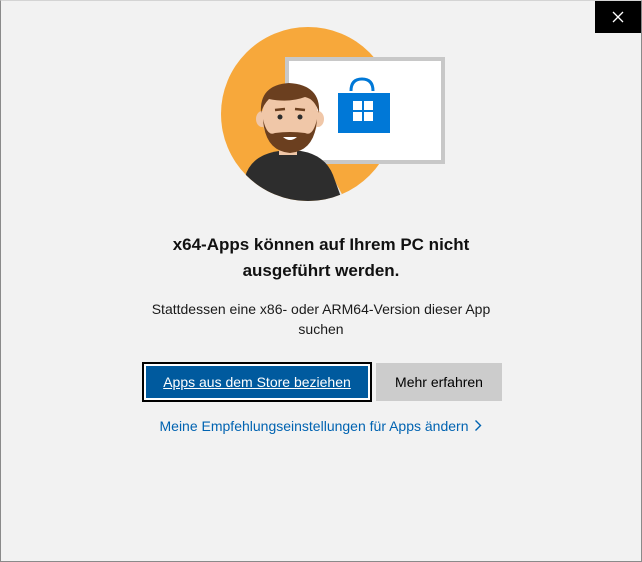 Image resolution: width=642 pixels, height=562 pixels. Describe the element at coordinates (478, 427) in the screenshot. I see `chevron-right-icon` at that location.